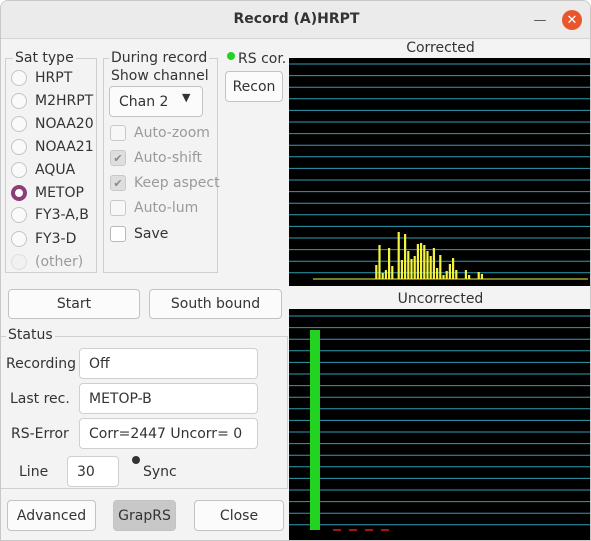 This screenshot has height=541, width=591. I want to click on check-auto-shift: ✔ Auto-shift, so click(156, 158).